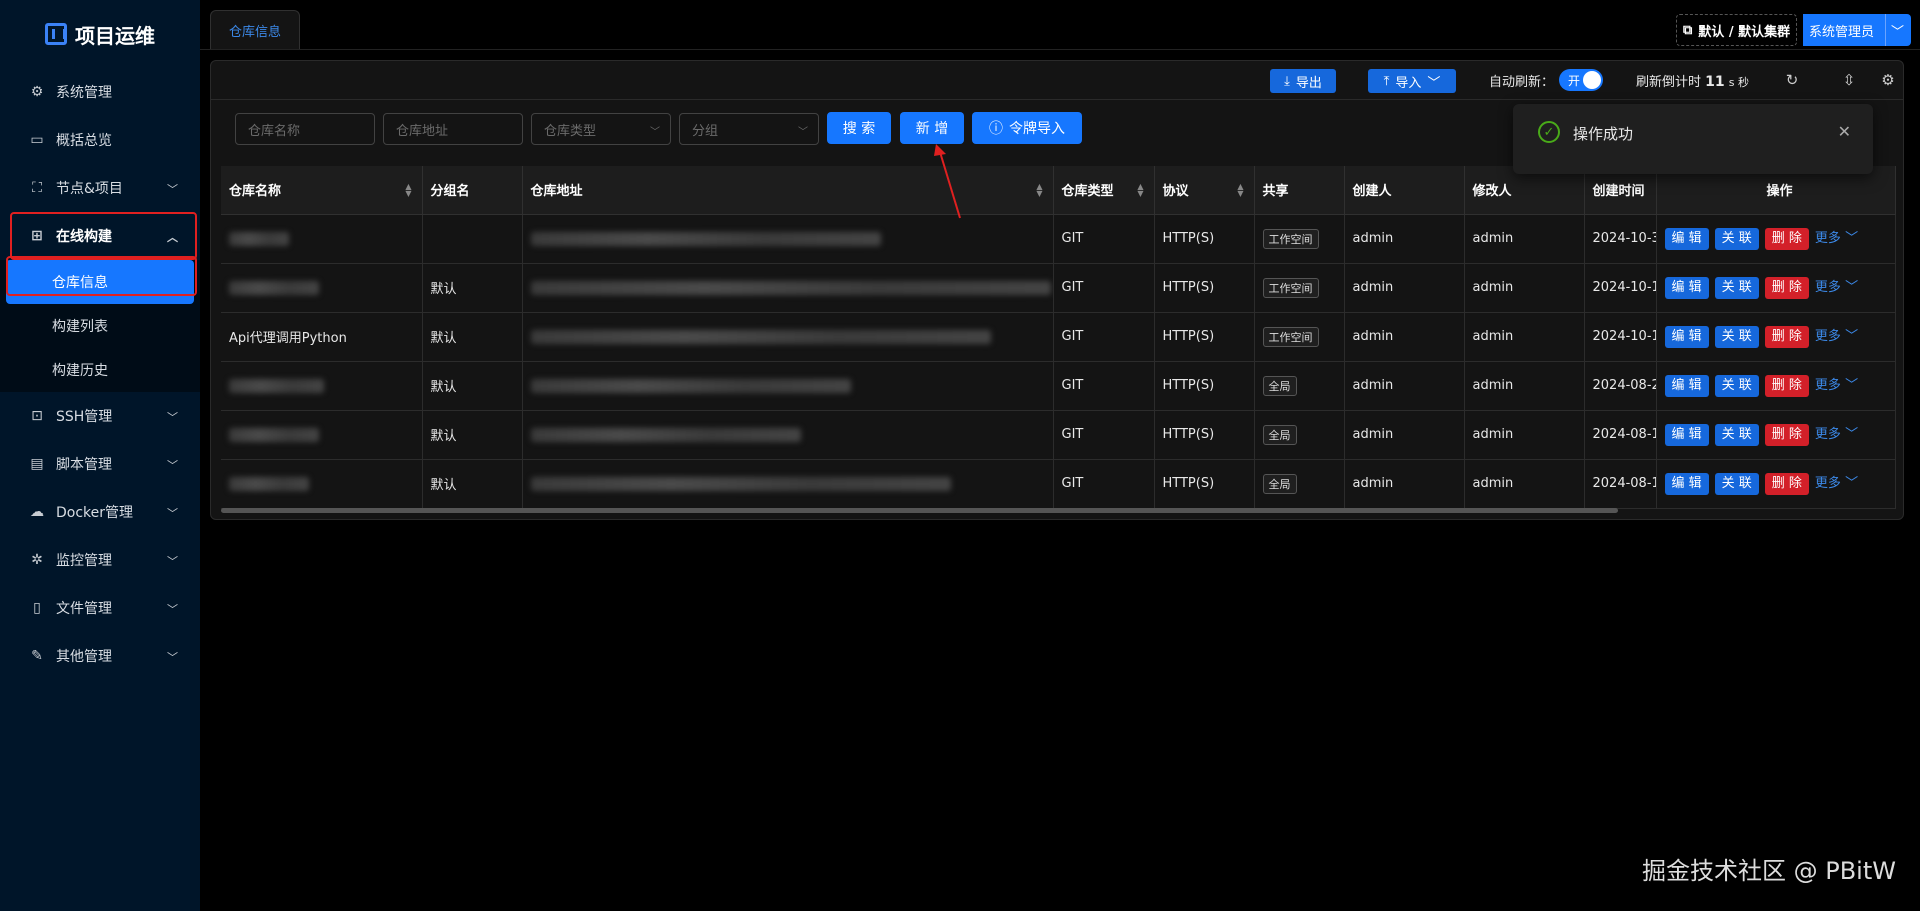 The width and height of the screenshot is (1920, 911). Describe the element at coordinates (84, 657) in the screenshot. I see `sidebar-item-label: 其他管理` at that location.